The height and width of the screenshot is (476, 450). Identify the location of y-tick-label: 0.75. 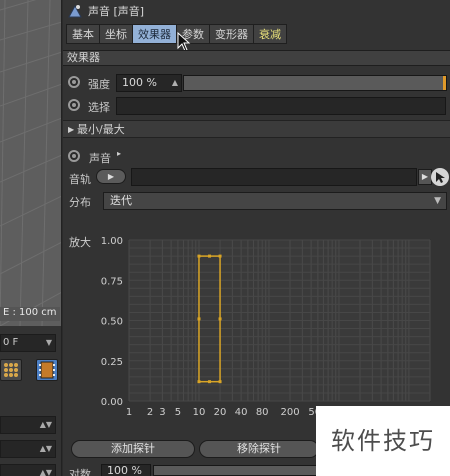
(112, 281).